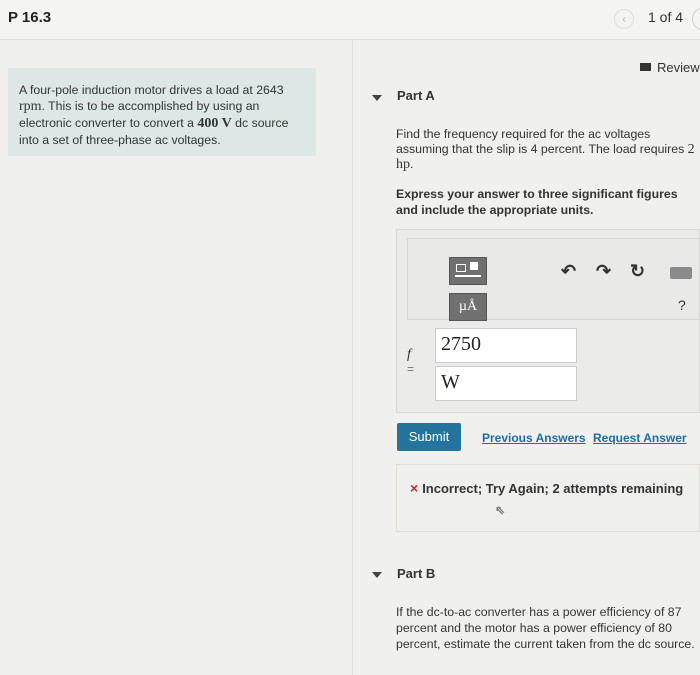  I want to click on equals-sign: =, so click(411, 369).